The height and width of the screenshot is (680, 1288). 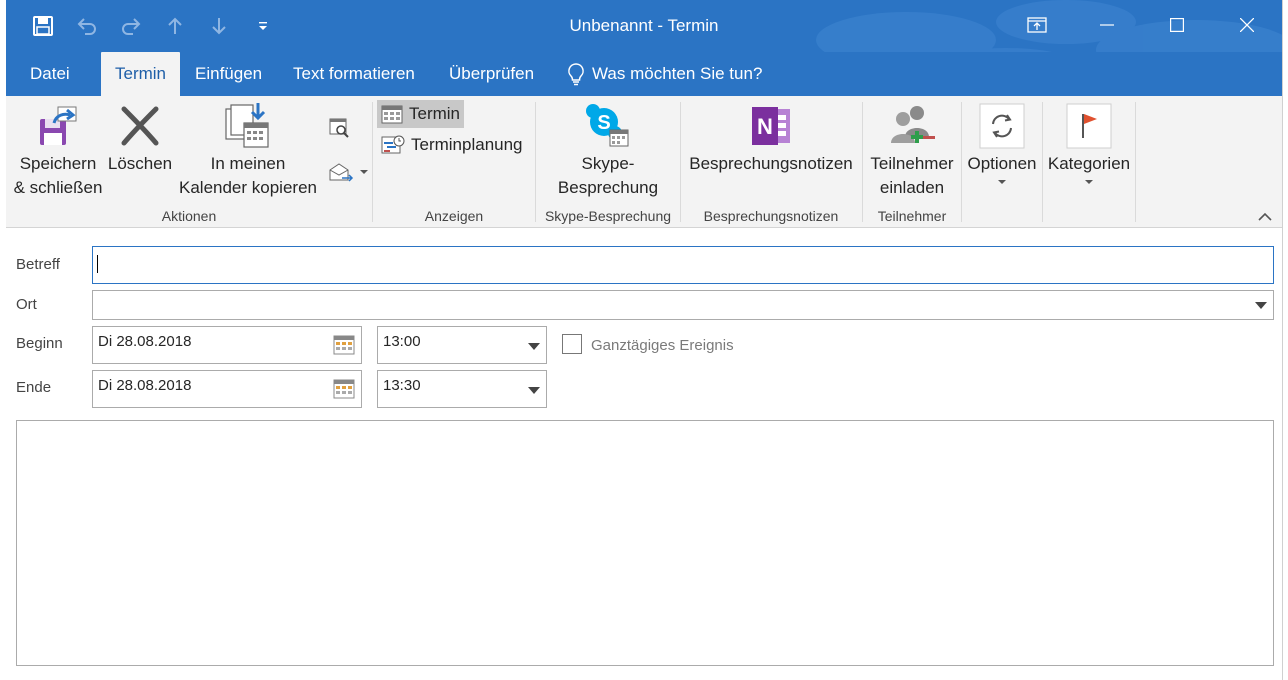 I want to click on categories-button: Kategorien, so click(x=1089, y=142).